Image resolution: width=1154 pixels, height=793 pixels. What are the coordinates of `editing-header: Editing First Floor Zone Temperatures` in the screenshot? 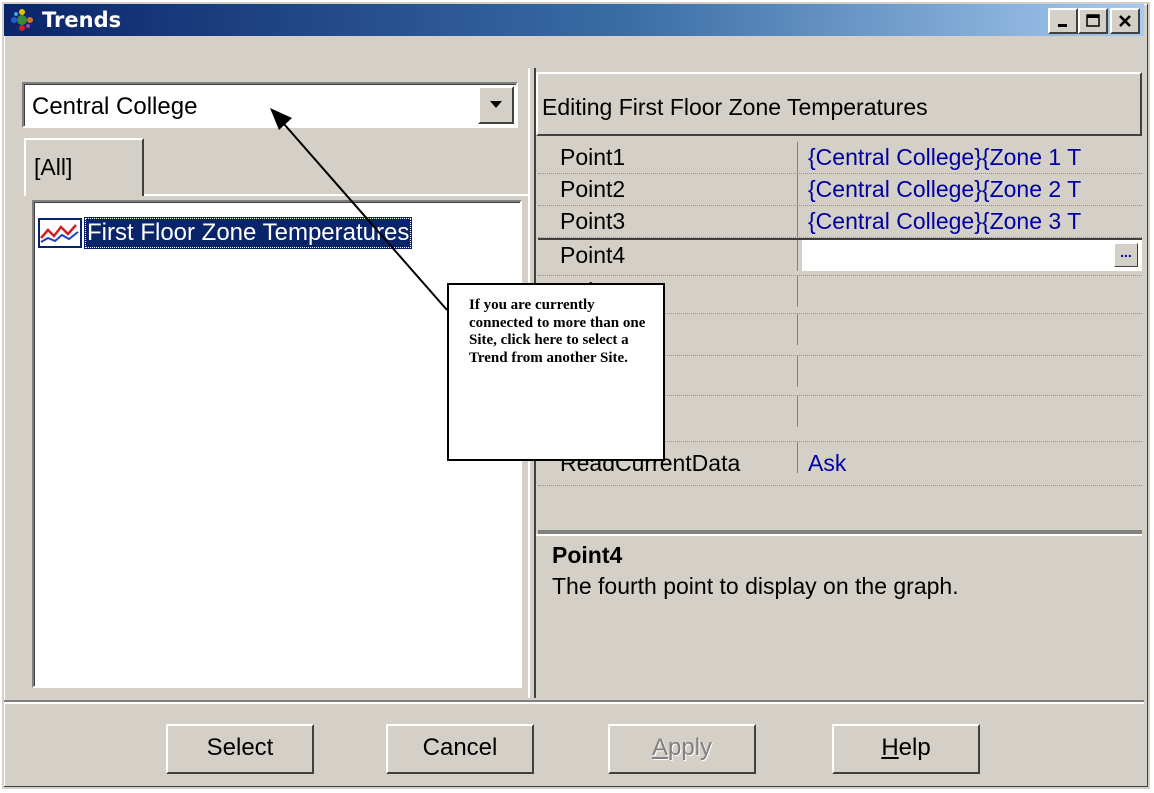 It's located at (839, 104).